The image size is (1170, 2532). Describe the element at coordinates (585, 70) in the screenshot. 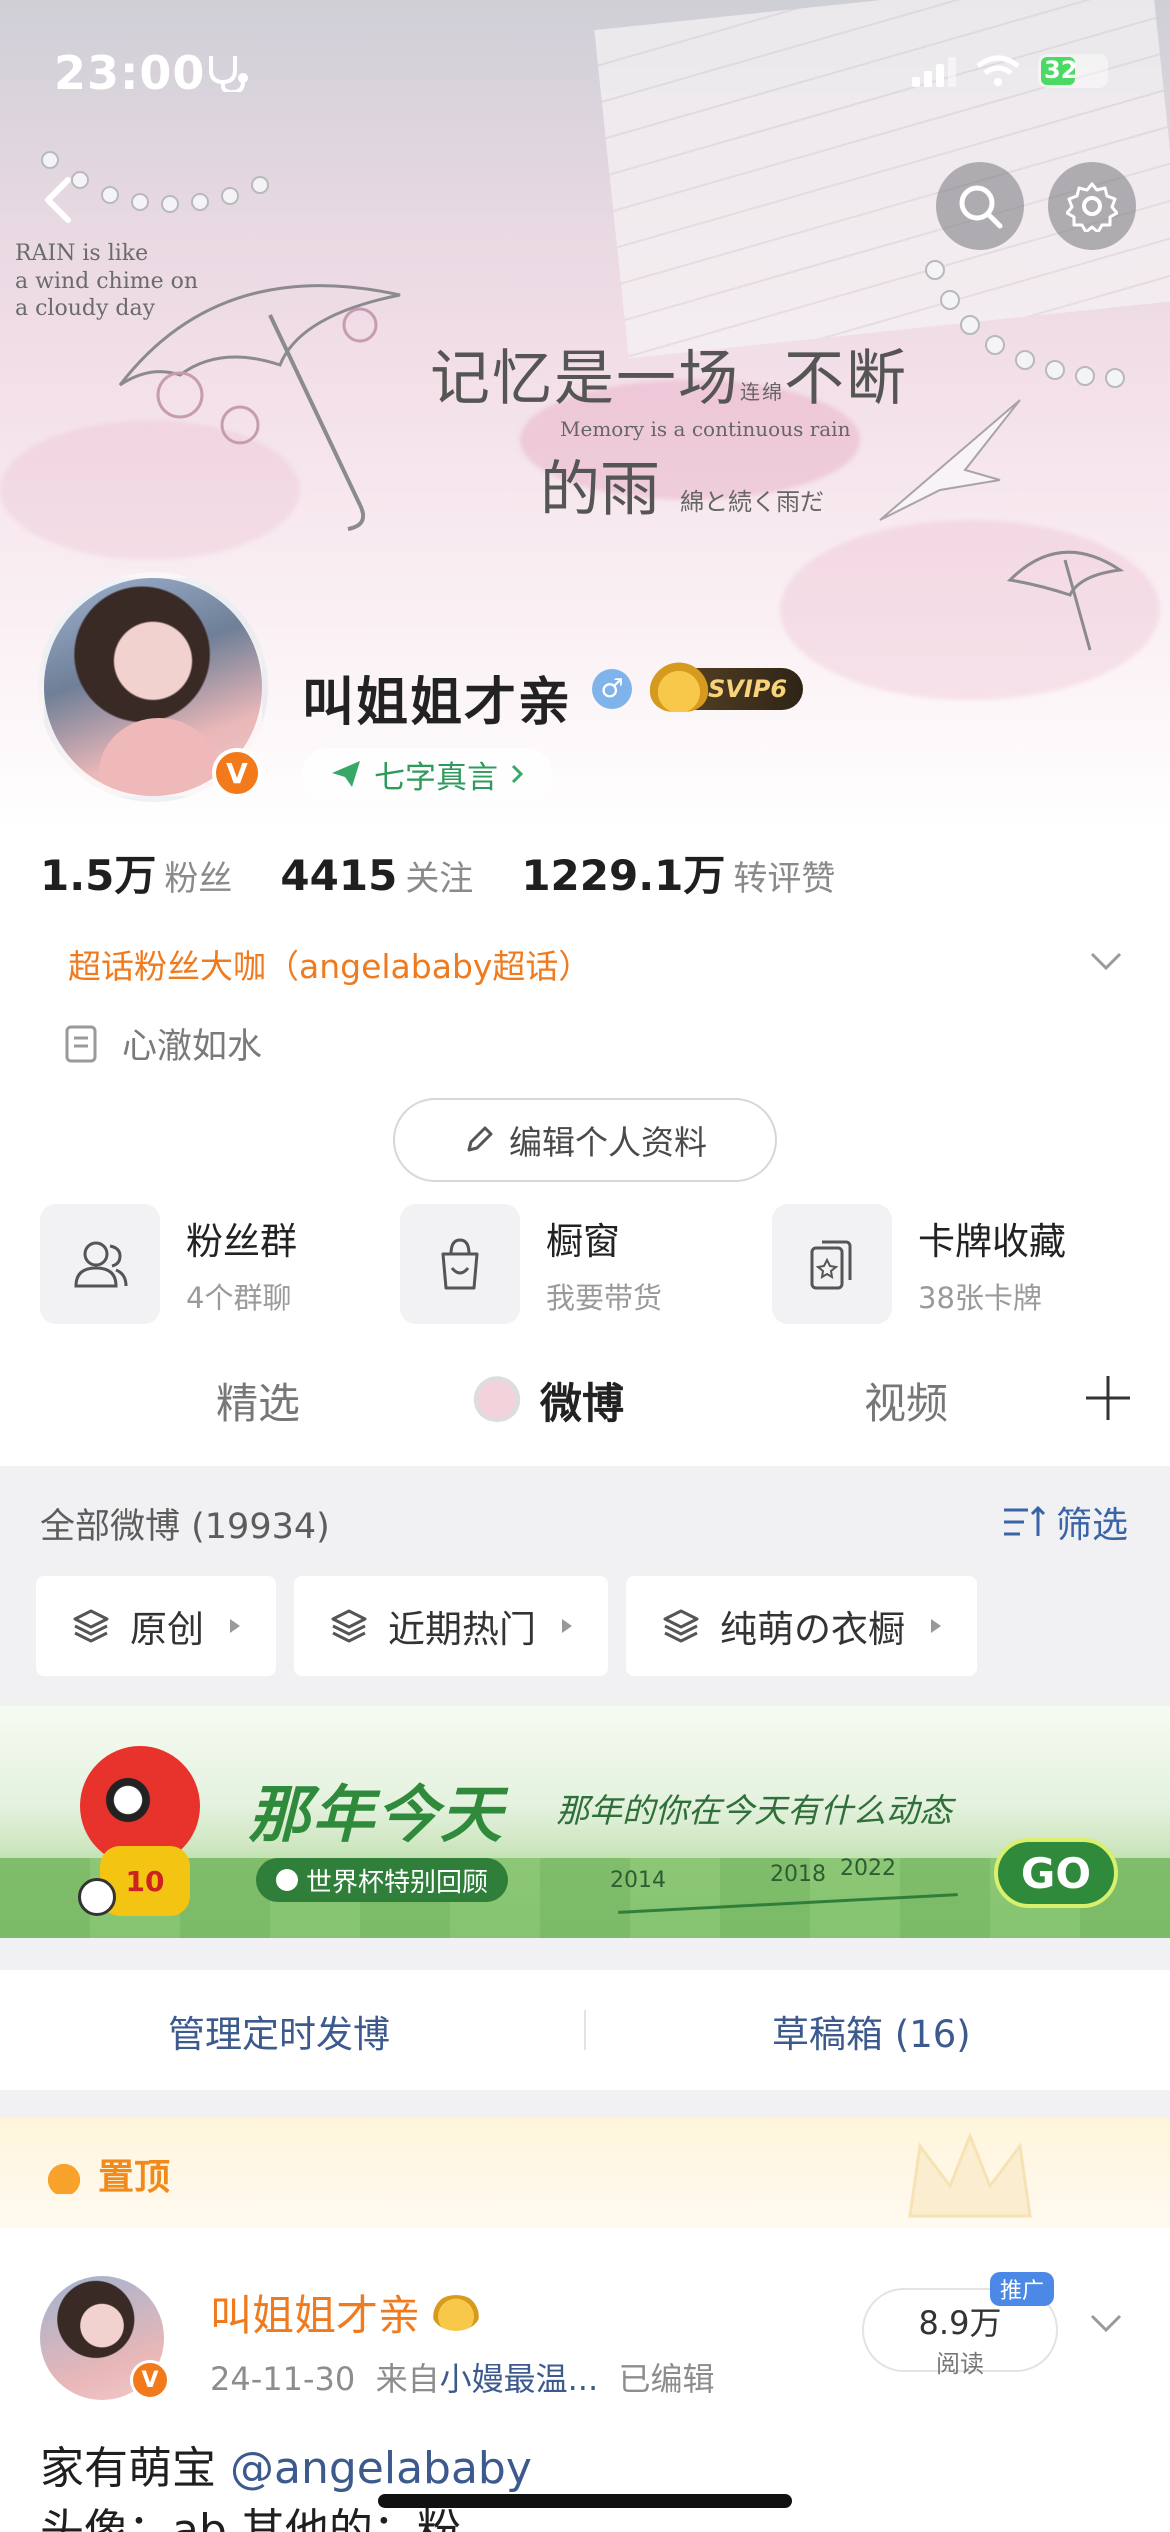

I see `status-bar: 23:00 32` at that location.